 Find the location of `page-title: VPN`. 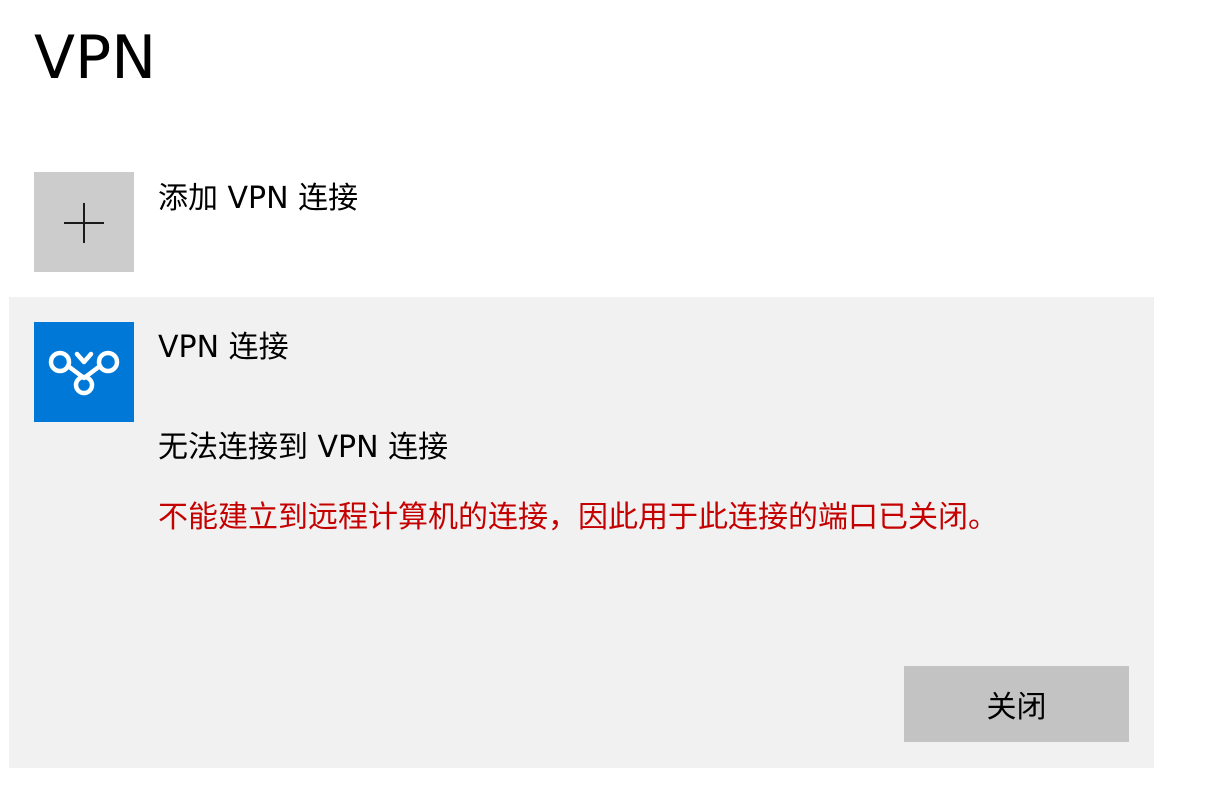

page-title: VPN is located at coordinates (95, 58).